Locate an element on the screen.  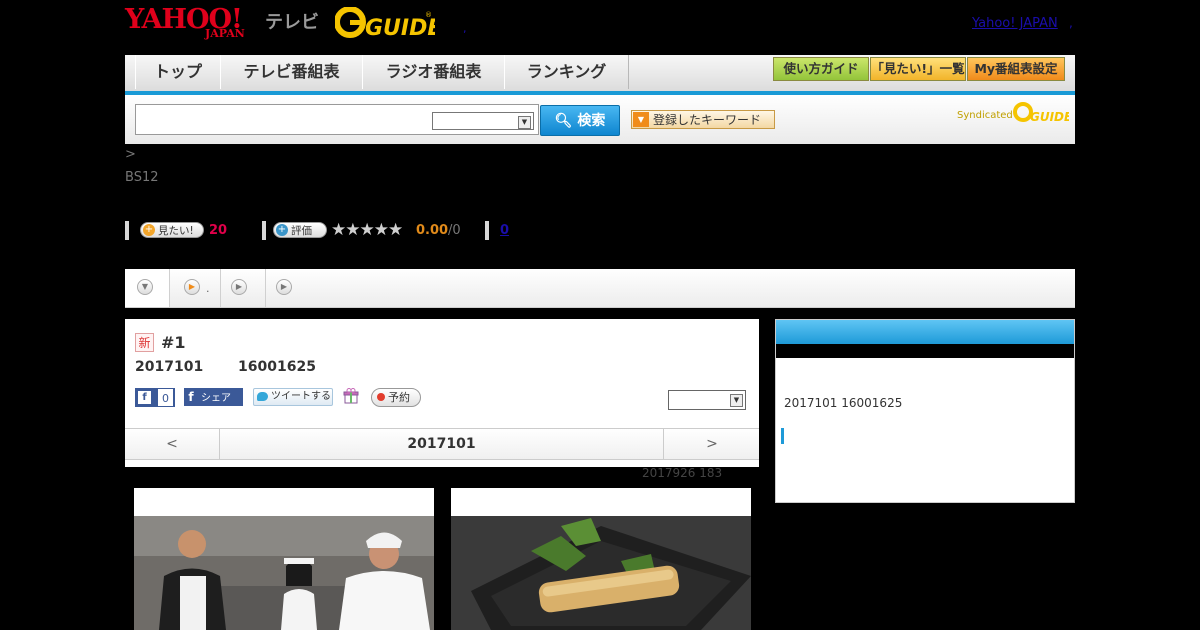
registered-keywords-label: 登録したキーワード is located at coordinates (707, 120).